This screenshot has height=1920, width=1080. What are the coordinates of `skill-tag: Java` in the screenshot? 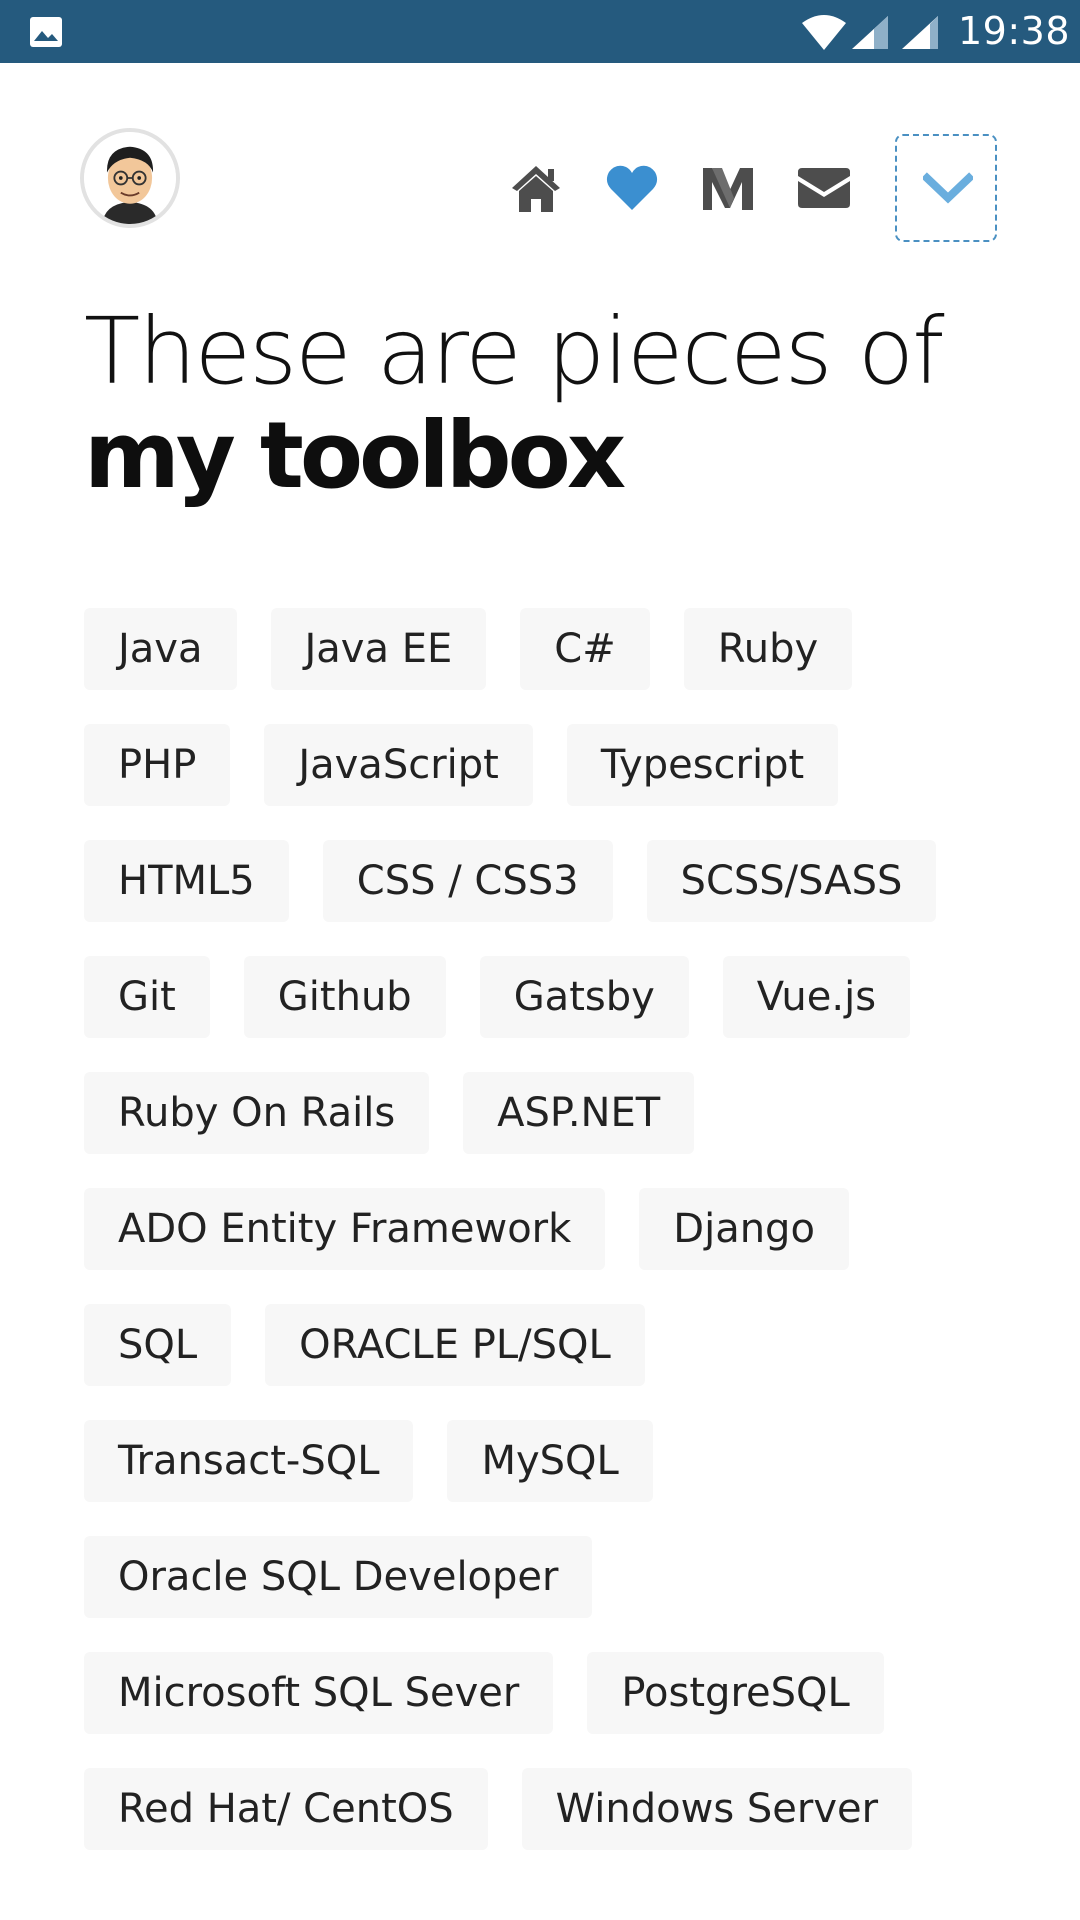 It's located at (160, 649).